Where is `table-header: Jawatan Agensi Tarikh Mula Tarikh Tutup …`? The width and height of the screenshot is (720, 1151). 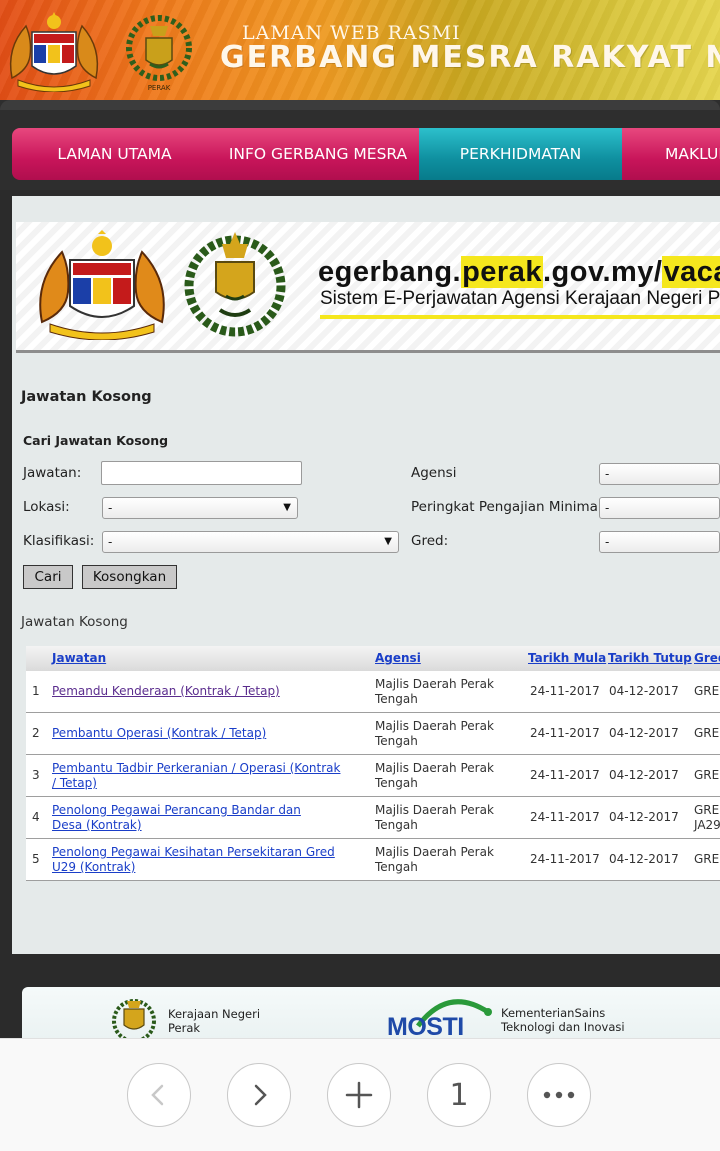
table-header: Jawatan Agensi Tarikh Mula Tarikh Tutup … is located at coordinates (373, 658).